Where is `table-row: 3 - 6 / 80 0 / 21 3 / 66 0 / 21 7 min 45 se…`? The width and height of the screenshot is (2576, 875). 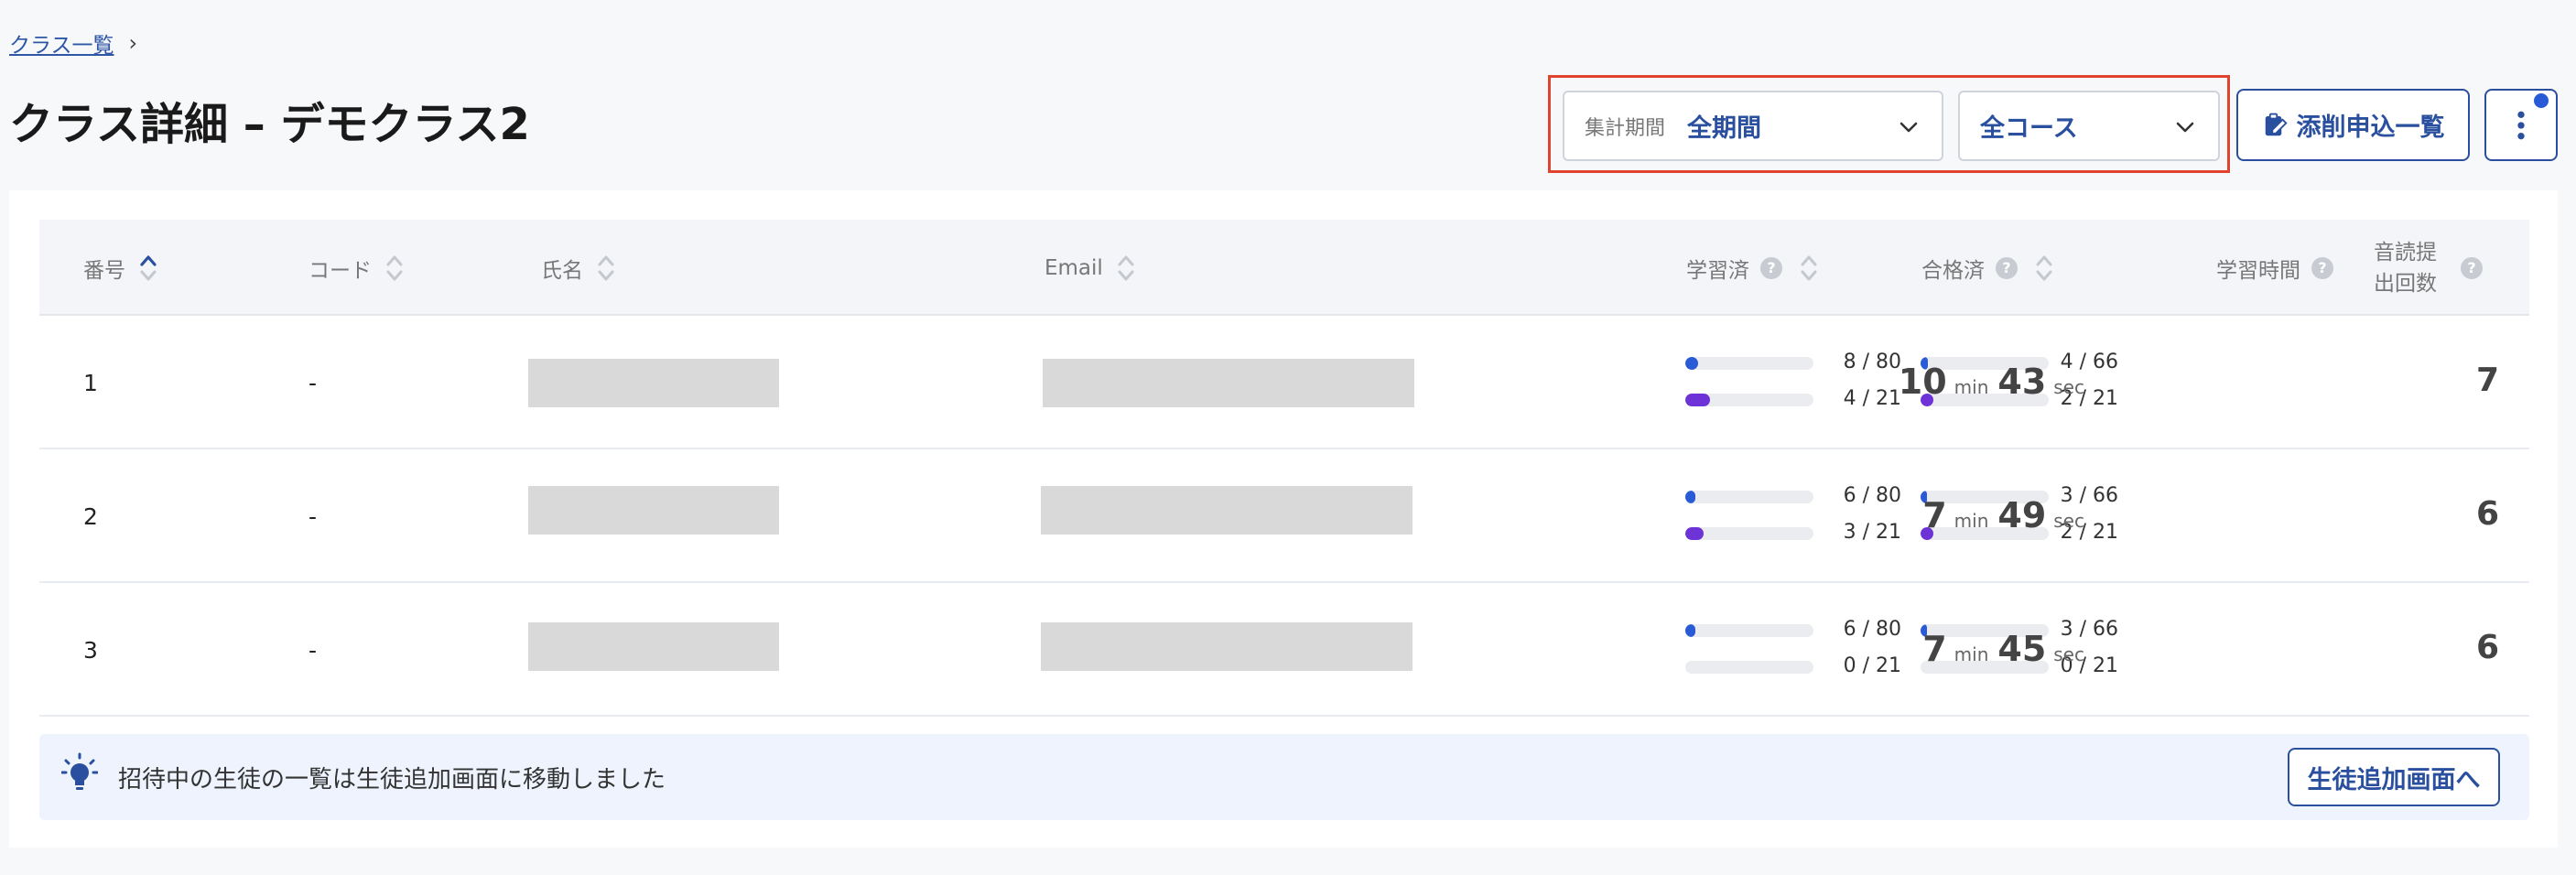 table-row: 3 - 6 / 80 0 / 21 3 / 66 0 / 21 7 min 45 se… is located at coordinates (1284, 650).